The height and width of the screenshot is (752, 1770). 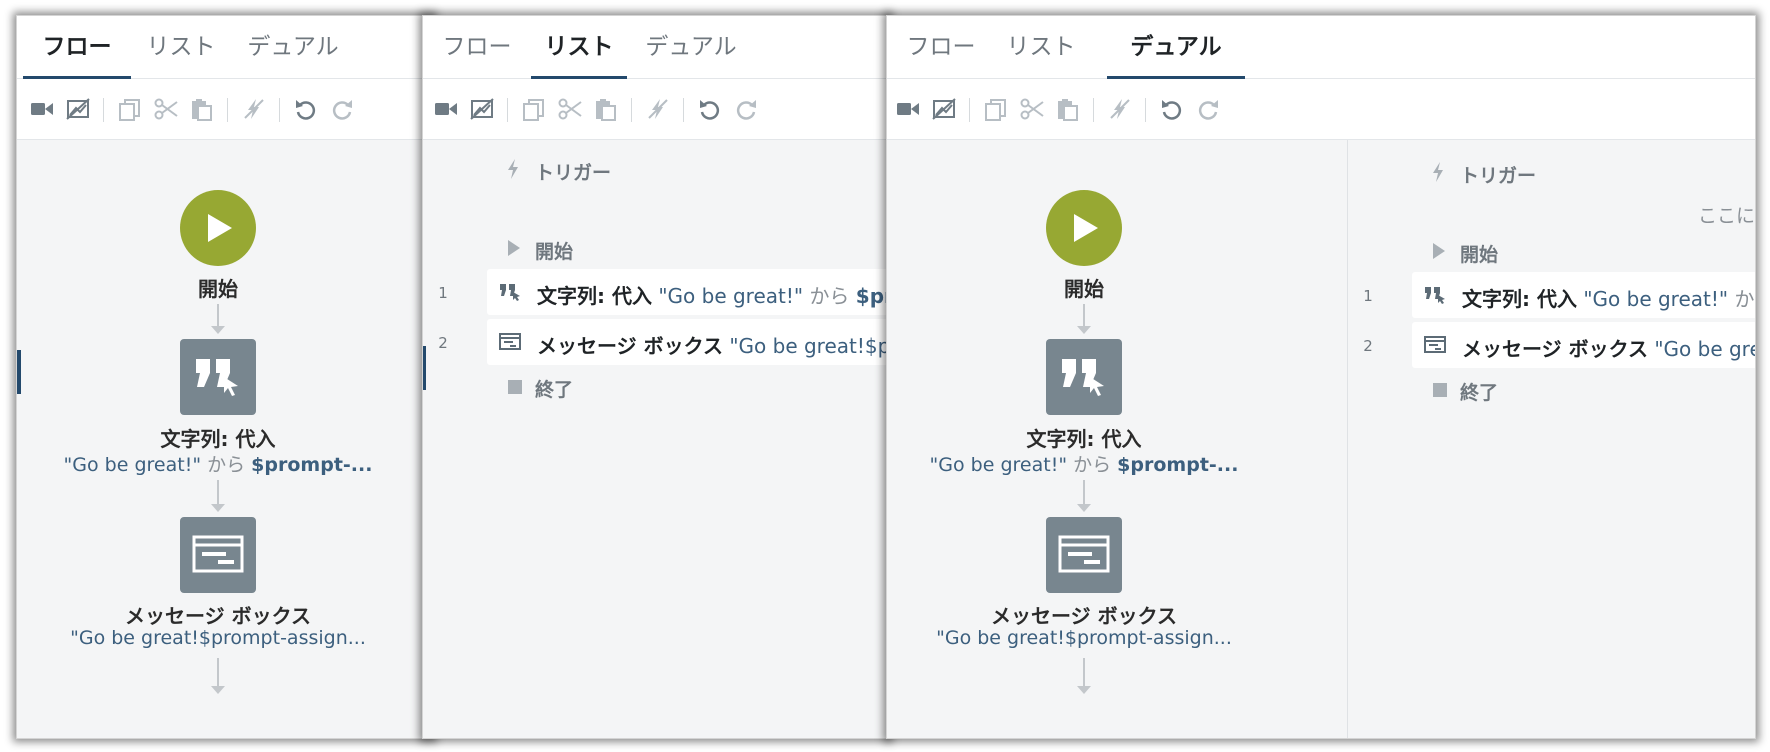 I want to click on list-row-message-box: メッセージ ボックス "Go be great!$pr, so click(x=688, y=342).